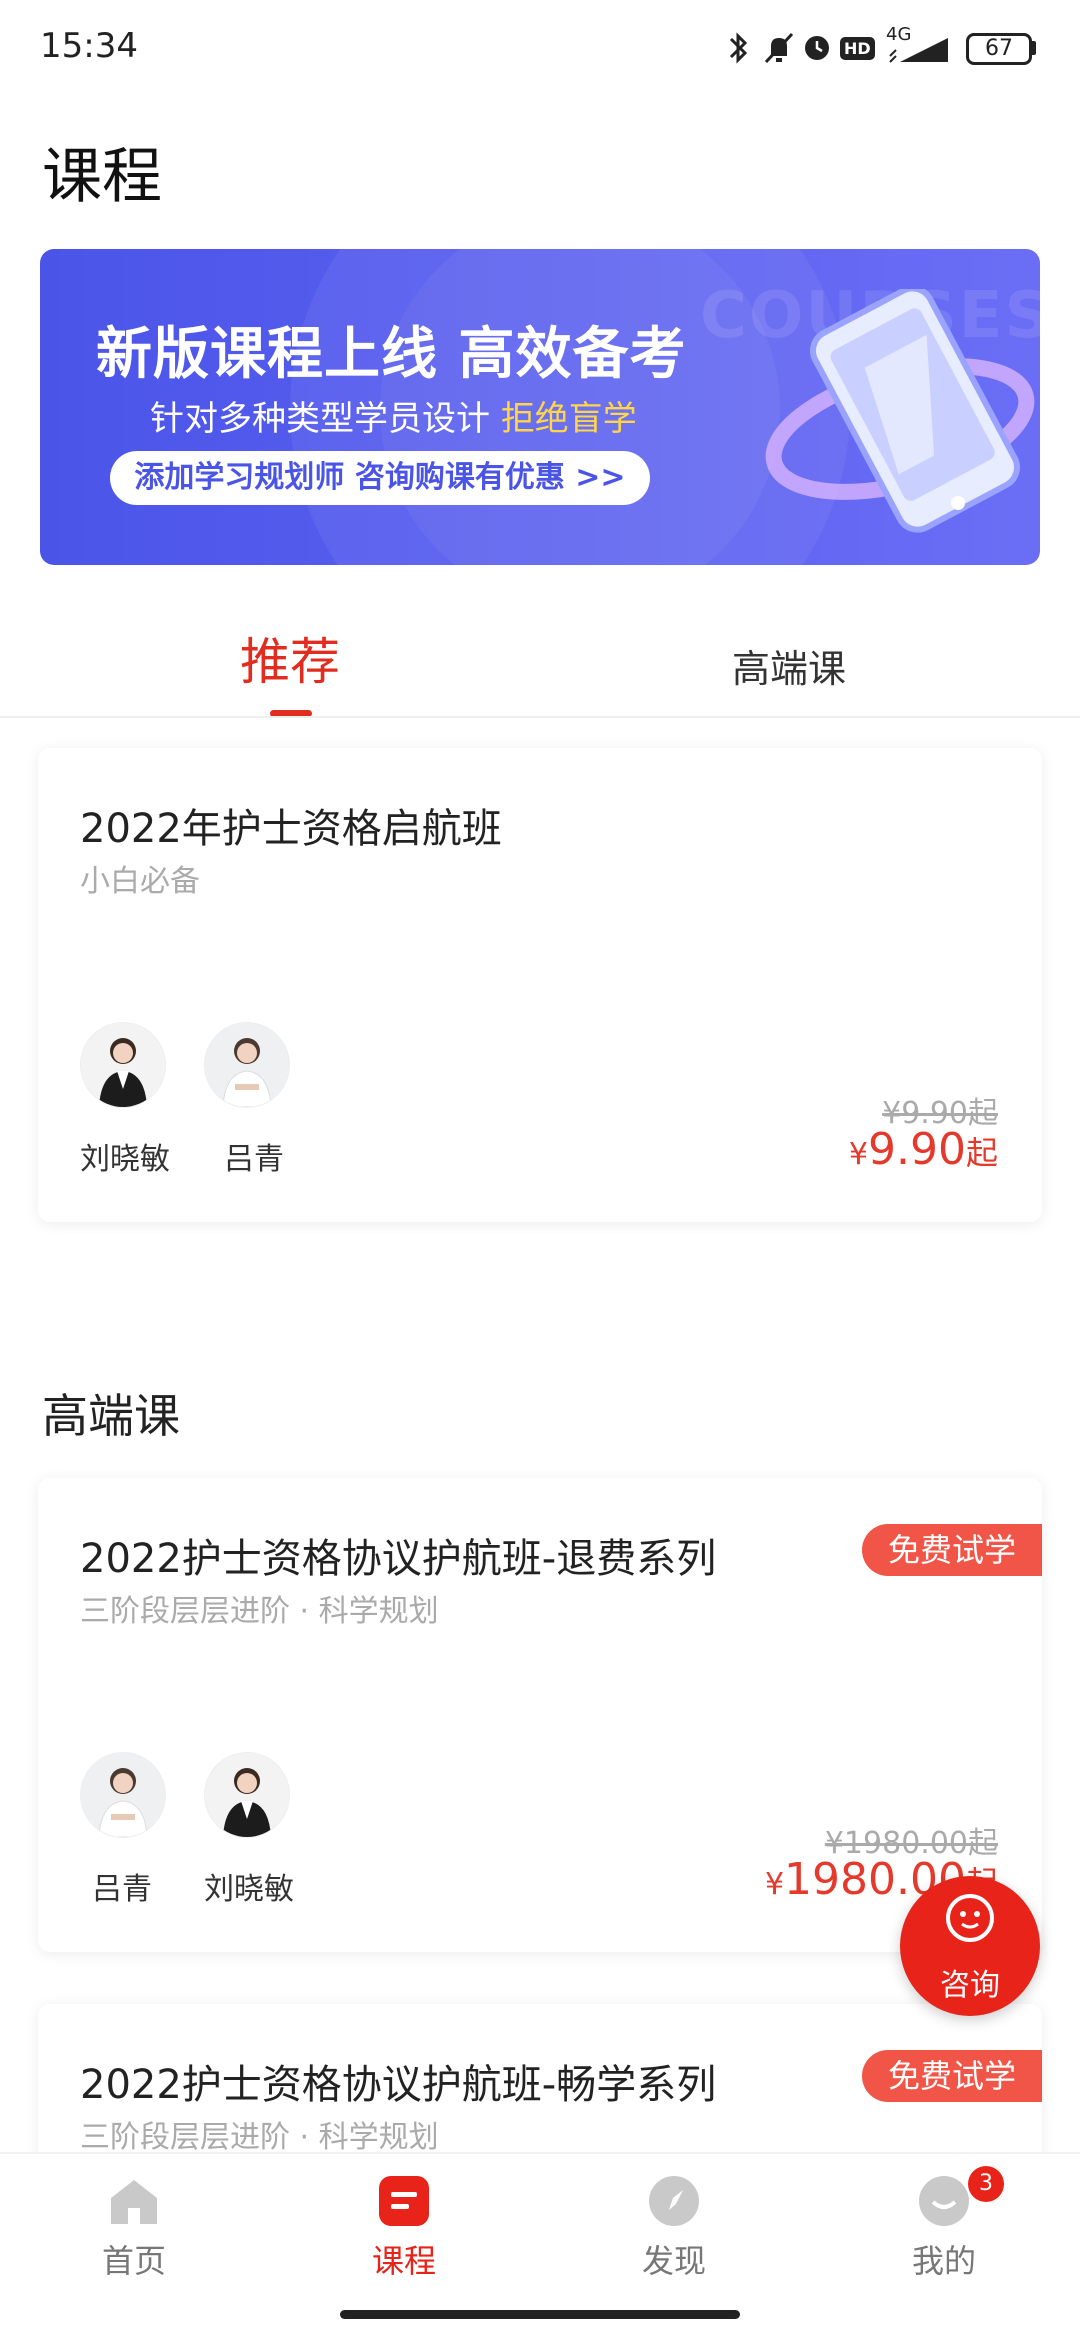  What do you see at coordinates (404, 2201) in the screenshot?
I see `course-icon` at bounding box center [404, 2201].